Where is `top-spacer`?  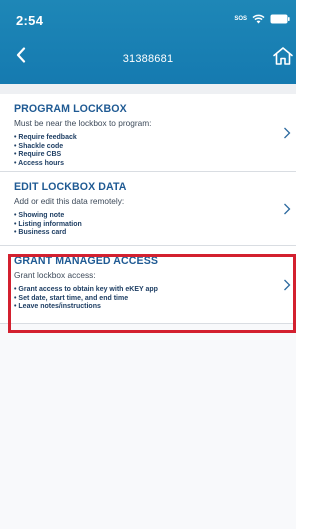
top-spacer is located at coordinates (148, 89).